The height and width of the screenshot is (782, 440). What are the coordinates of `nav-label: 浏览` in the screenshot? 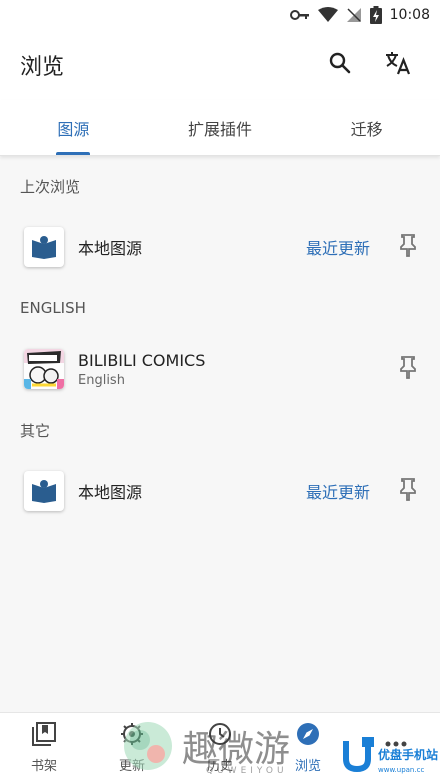 It's located at (307, 766).